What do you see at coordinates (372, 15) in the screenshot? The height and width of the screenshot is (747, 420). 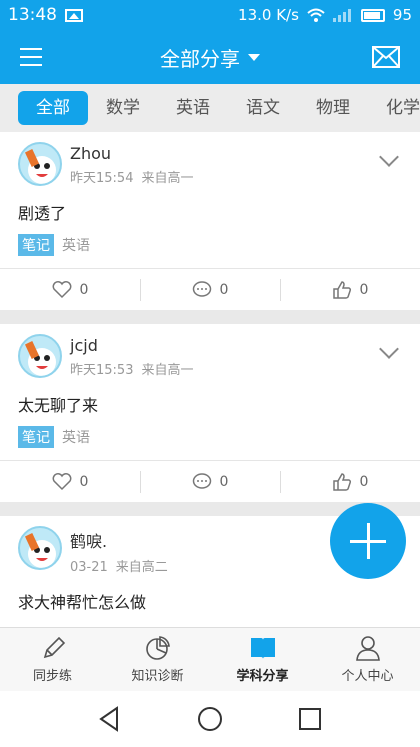 I see `battery-icon` at bounding box center [372, 15].